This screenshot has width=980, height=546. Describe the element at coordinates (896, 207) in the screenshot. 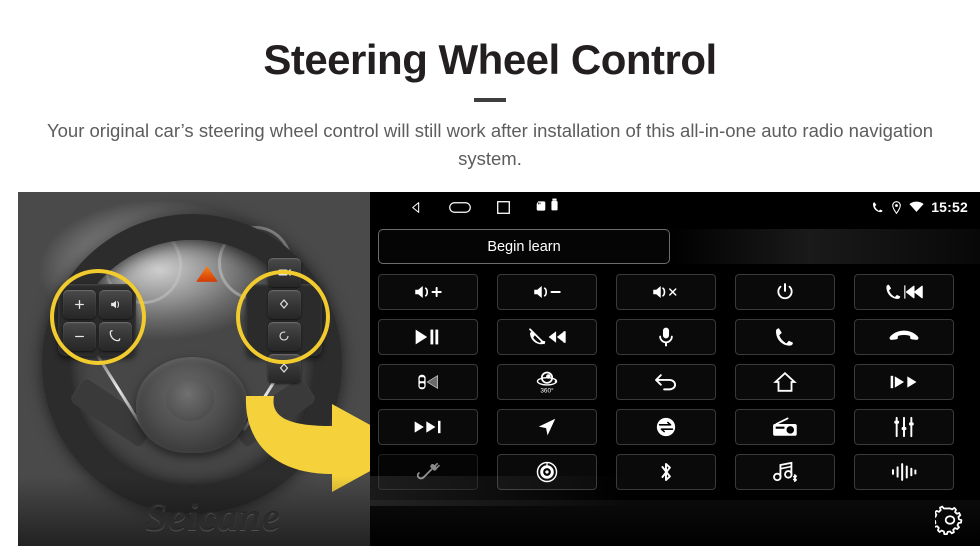

I see `location-icon` at that location.